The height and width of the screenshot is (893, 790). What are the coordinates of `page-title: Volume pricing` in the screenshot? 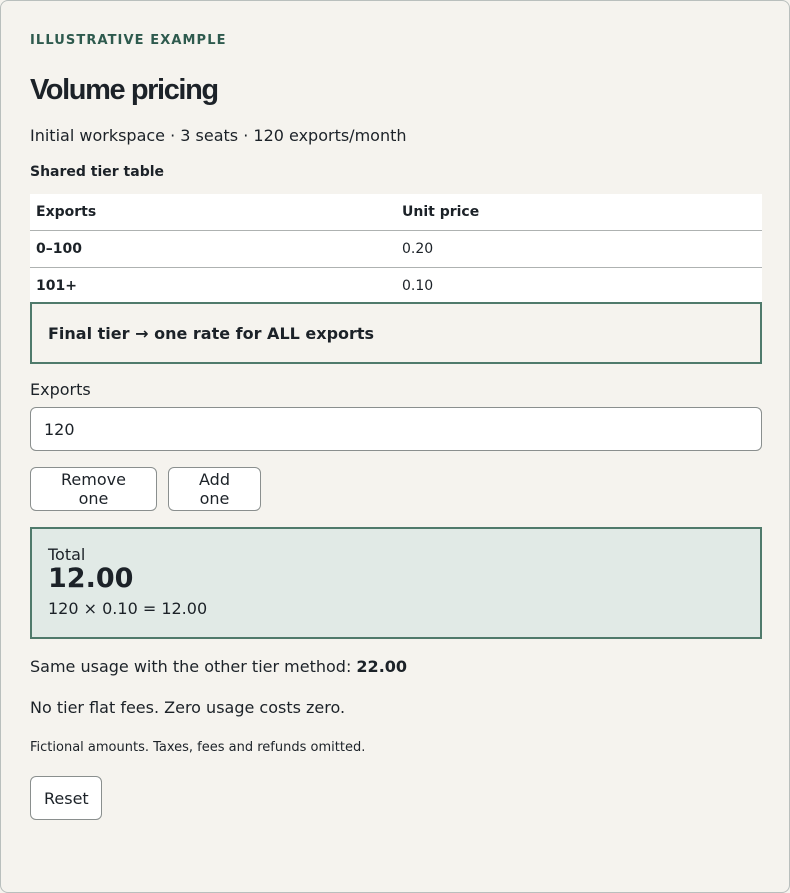 It's located at (124, 90).